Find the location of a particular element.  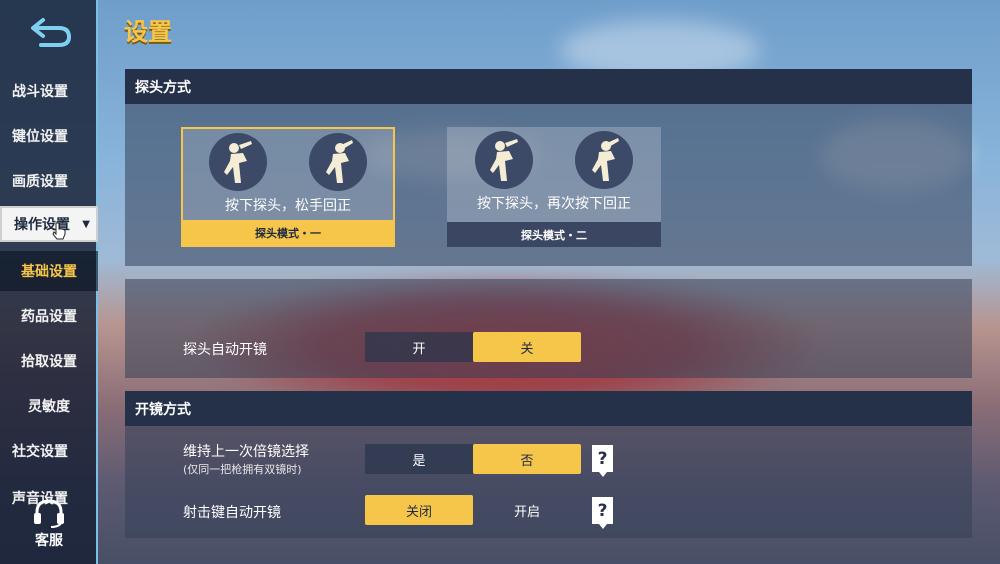

sidebar-subitem-pickup: 拾取设置 is located at coordinates (49, 361).